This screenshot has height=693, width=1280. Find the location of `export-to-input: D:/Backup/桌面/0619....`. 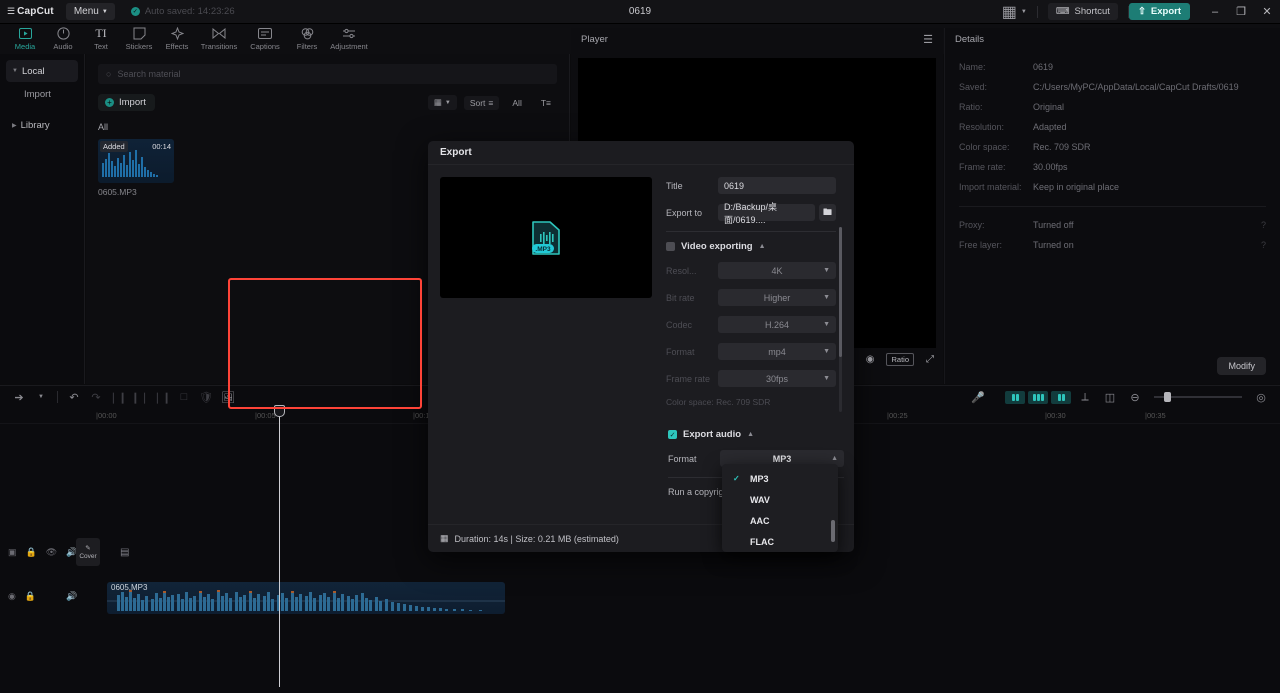

export-to-input: D:/Backup/桌面/0619.... is located at coordinates (766, 213).